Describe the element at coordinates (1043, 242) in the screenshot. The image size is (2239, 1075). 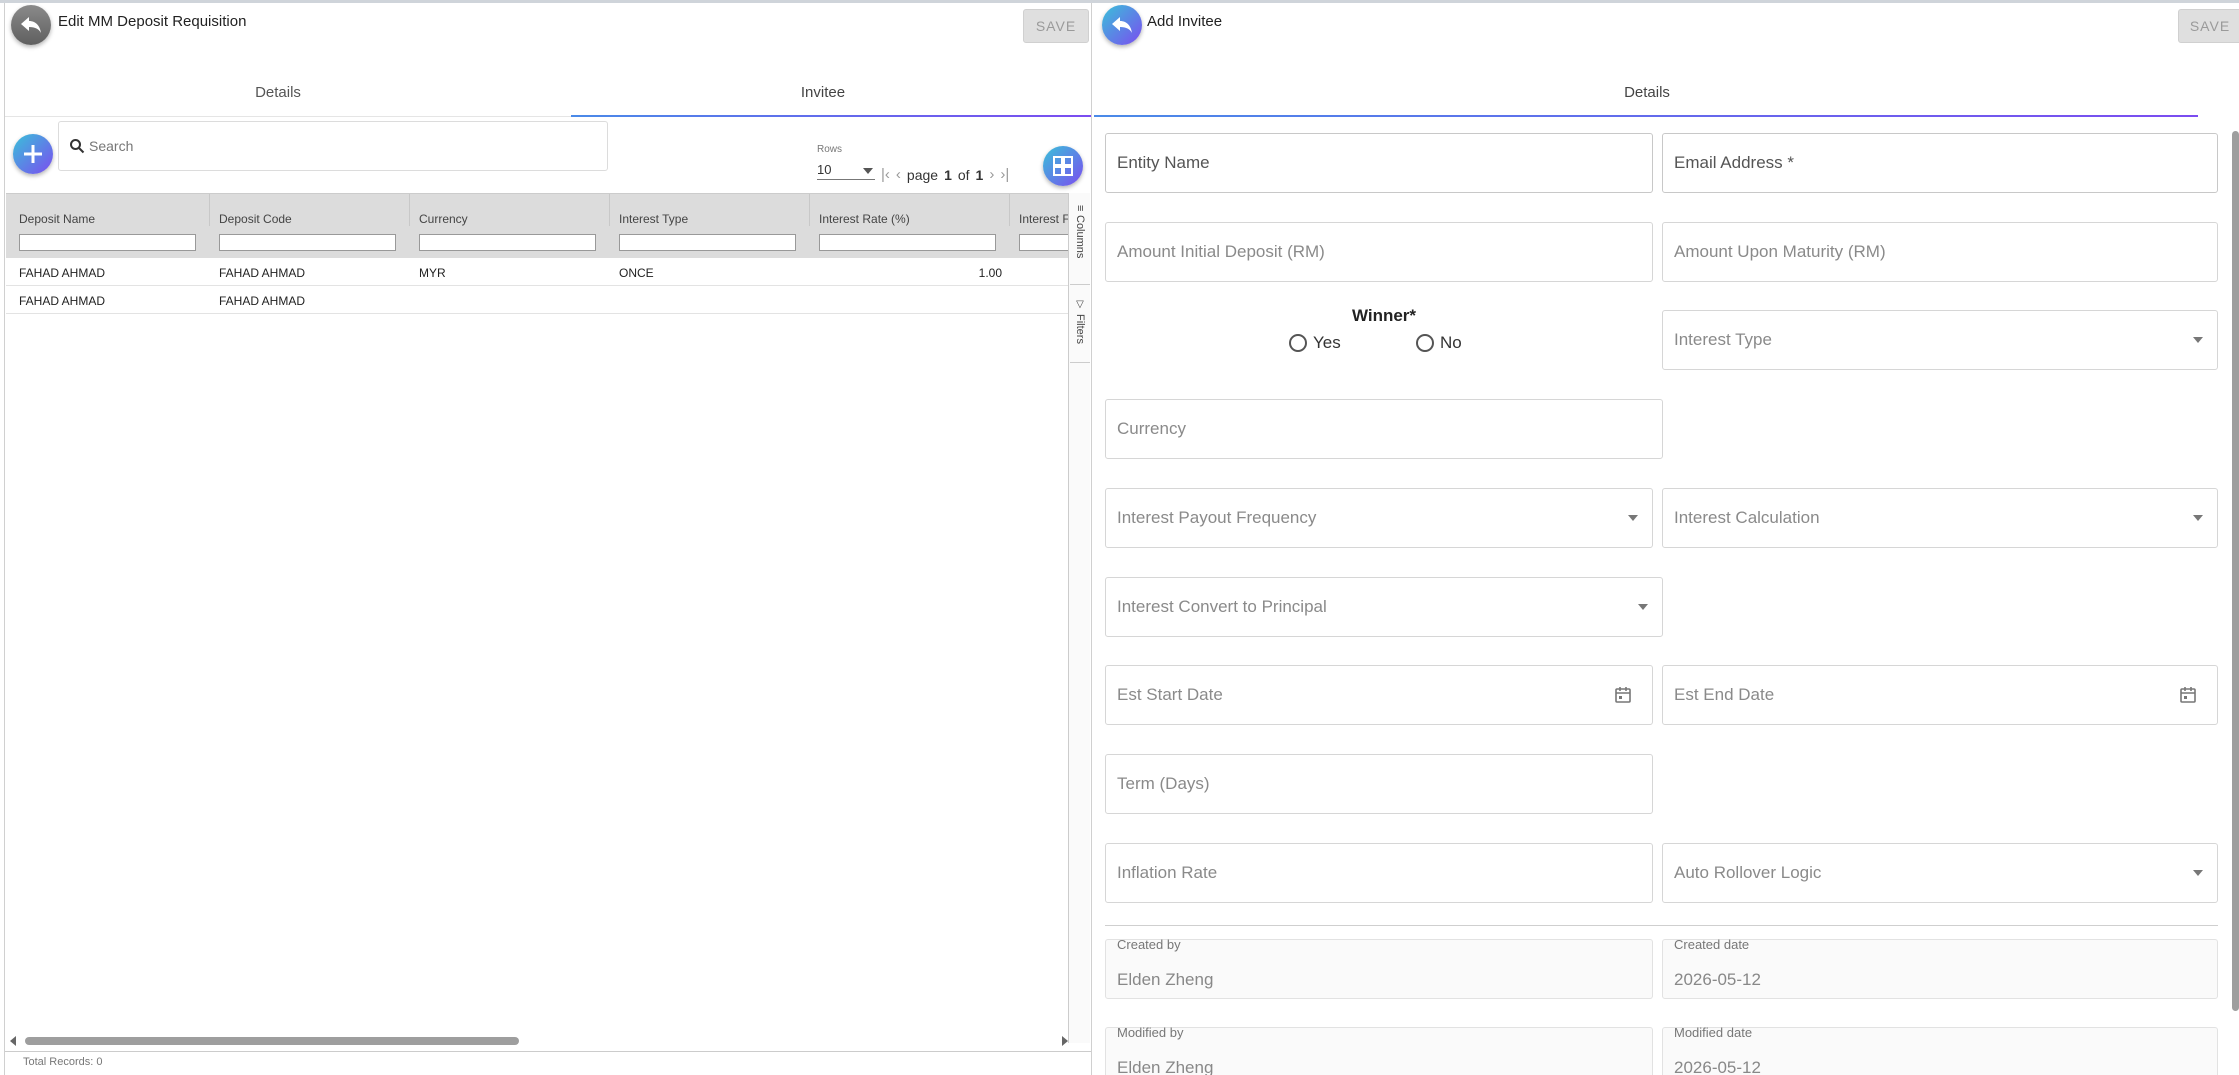
I see `filter-input-interest-frequency` at that location.